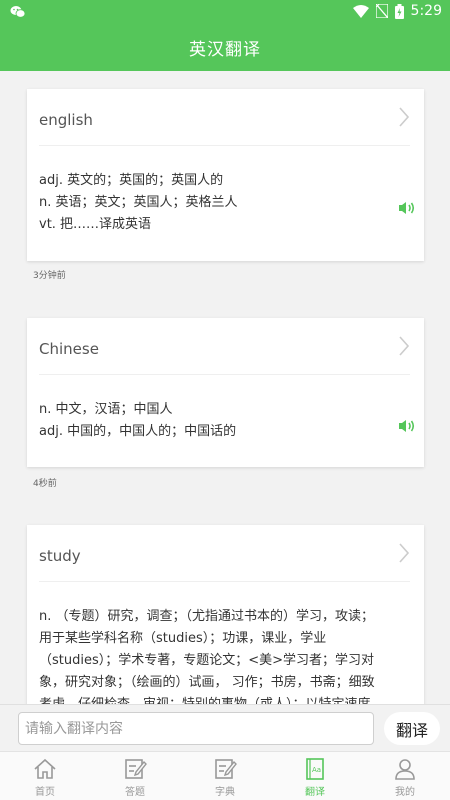  What do you see at coordinates (381, 11) in the screenshot?
I see `no-sim-icon` at bounding box center [381, 11].